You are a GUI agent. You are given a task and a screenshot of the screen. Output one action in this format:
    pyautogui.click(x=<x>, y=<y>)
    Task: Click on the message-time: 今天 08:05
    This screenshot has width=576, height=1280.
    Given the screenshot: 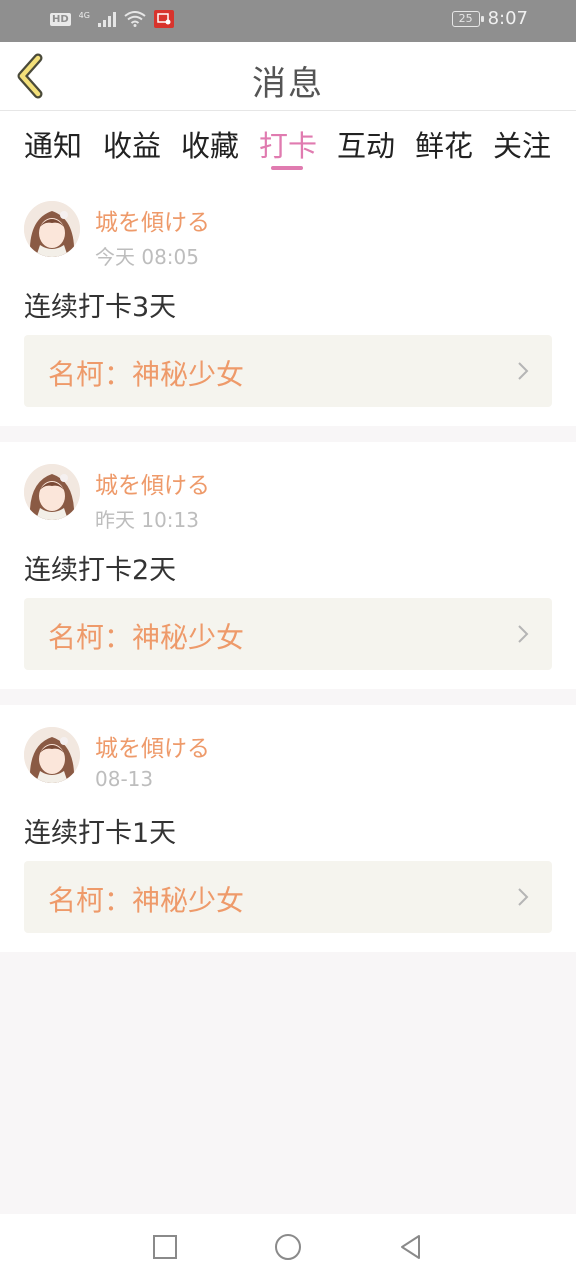 What is the action you would take?
    pyautogui.click(x=147, y=257)
    